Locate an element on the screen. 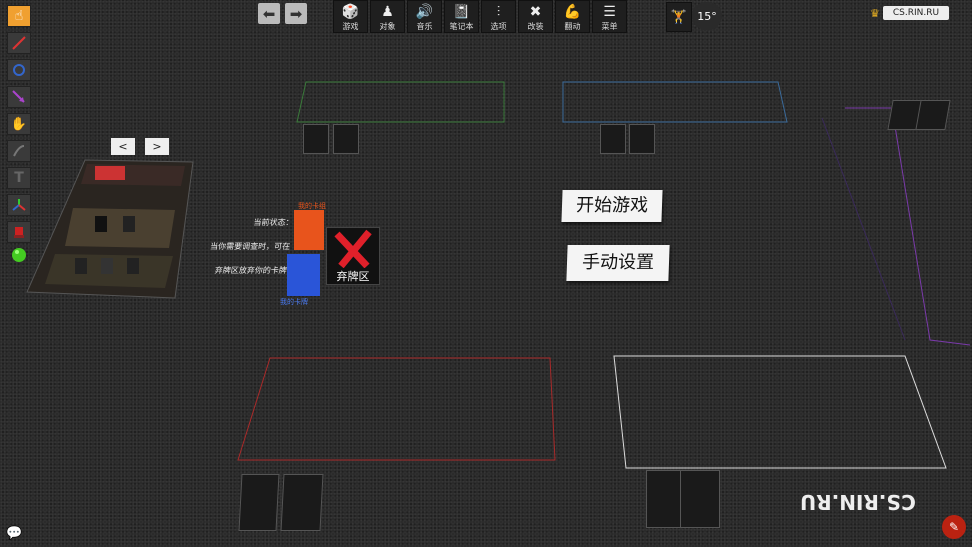  chat-icon: 💬 is located at coordinates (14, 533).